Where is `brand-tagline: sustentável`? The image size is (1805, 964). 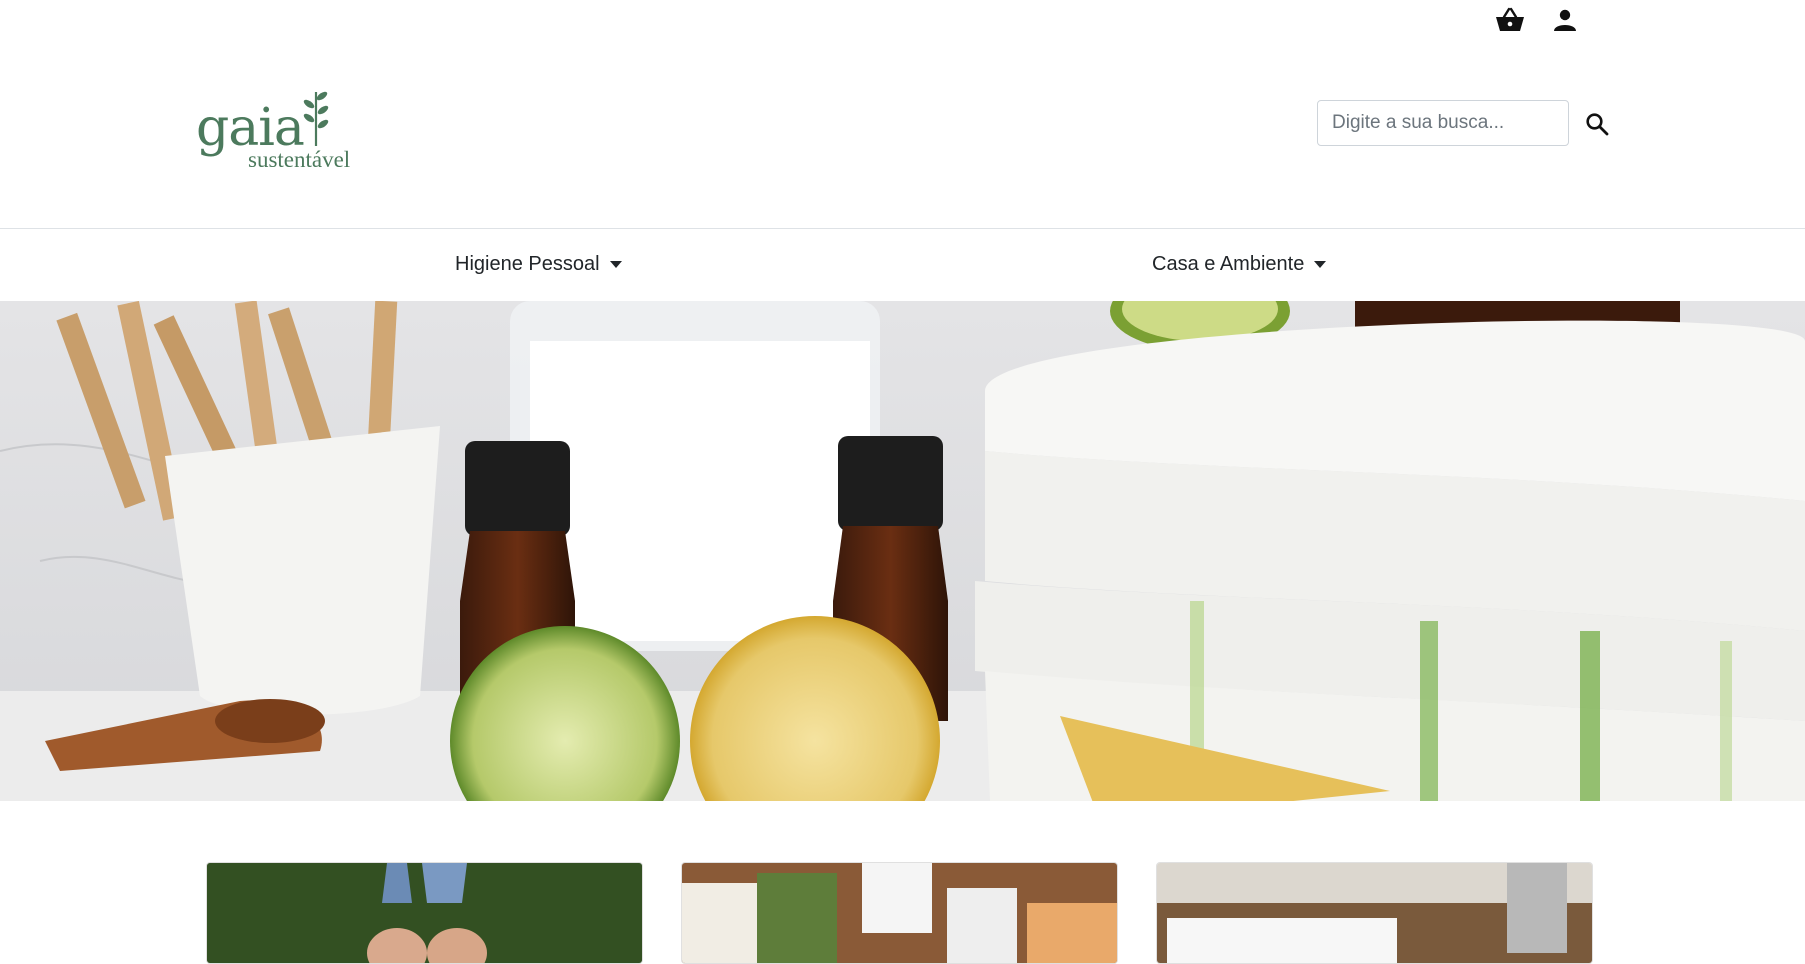
brand-tagline: sustentável is located at coordinates (299, 159).